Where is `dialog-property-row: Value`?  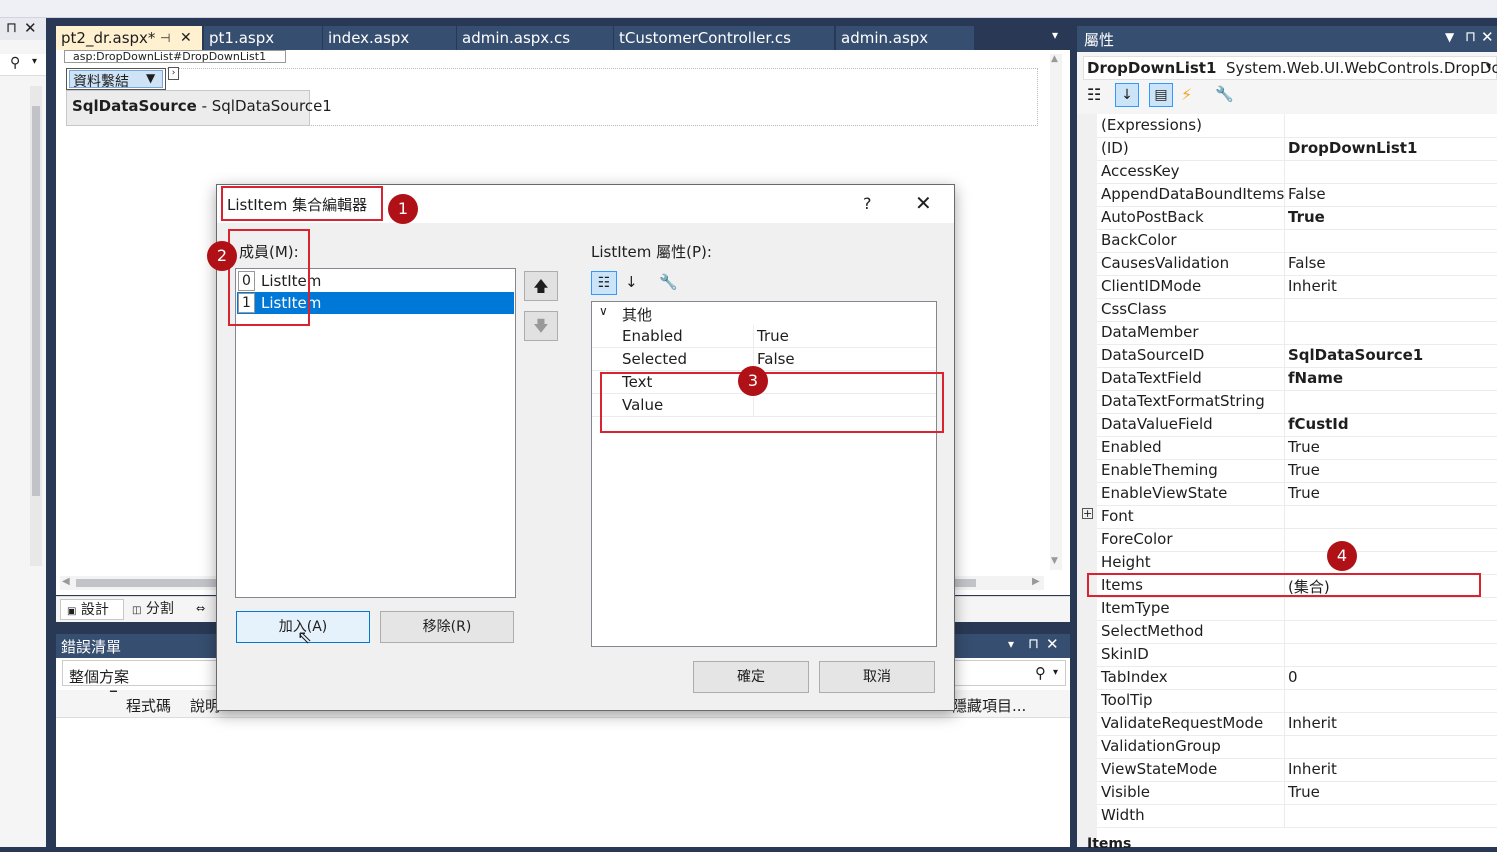 dialog-property-row: Value is located at coordinates (764, 405).